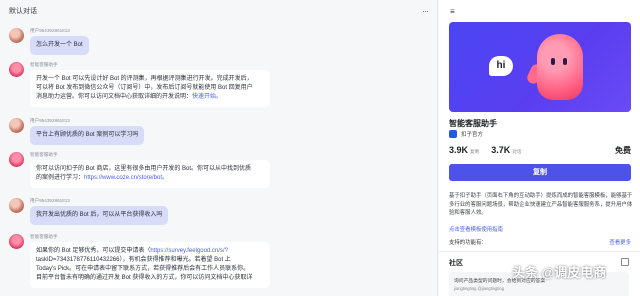  I want to click on bot-name: 智能客服助手, so click(473, 123).